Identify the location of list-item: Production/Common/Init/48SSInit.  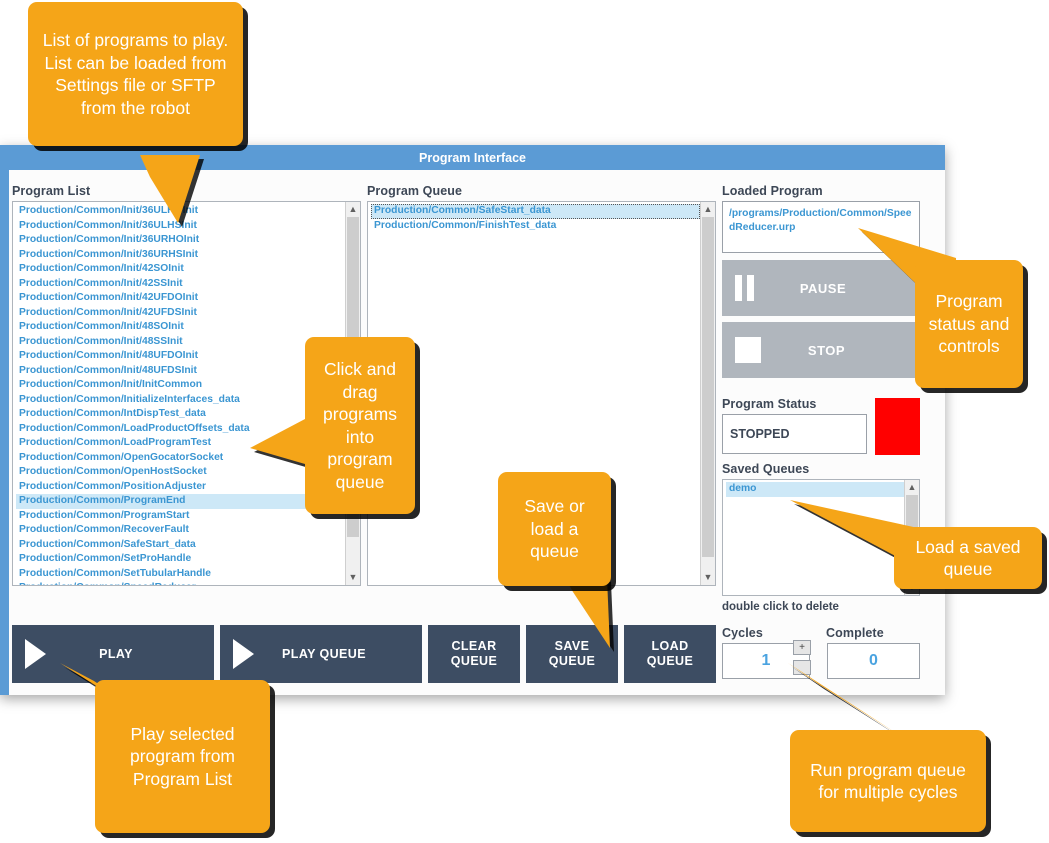
(180, 342).